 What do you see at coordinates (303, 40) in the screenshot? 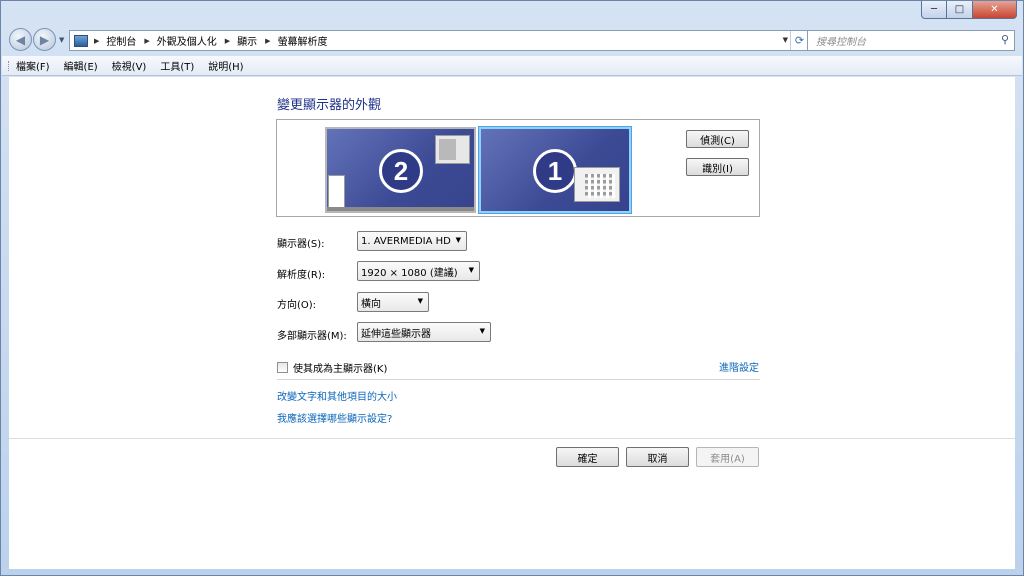
I see `breadcrumb-screen-resolution: 螢幕解析度` at bounding box center [303, 40].